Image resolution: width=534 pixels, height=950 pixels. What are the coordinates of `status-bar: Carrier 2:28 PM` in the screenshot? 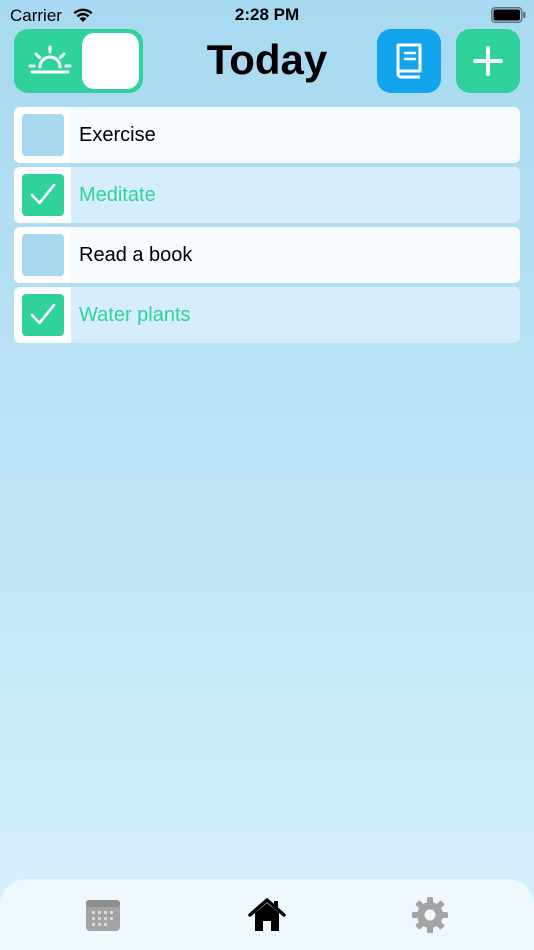 It's located at (267, 15).